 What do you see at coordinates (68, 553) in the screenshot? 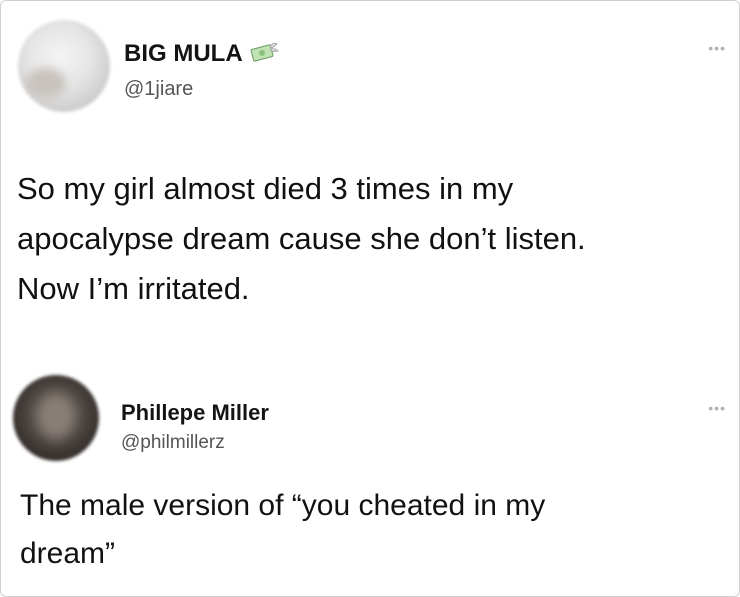
I see `tweet-text-line: dream”` at bounding box center [68, 553].